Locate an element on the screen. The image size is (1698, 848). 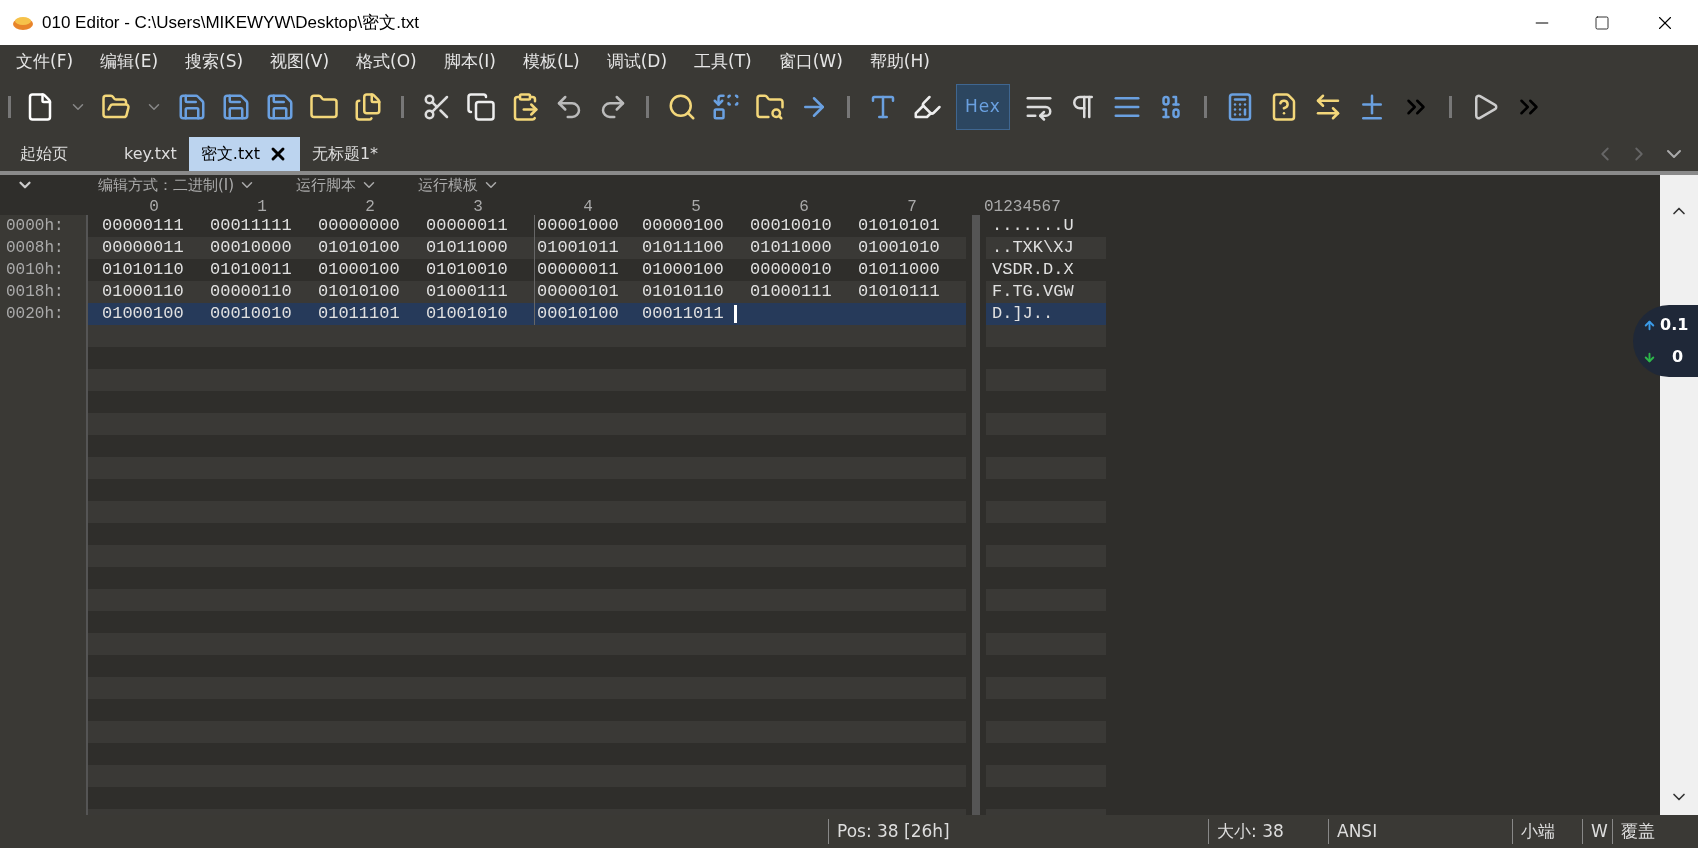
column-index: 6 is located at coordinates (804, 206).